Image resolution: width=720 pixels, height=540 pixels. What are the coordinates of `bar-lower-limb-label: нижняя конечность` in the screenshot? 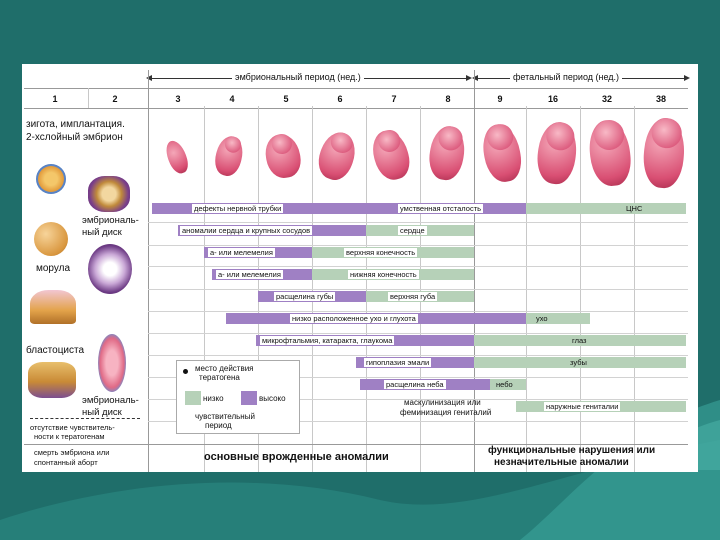 It's located at (383, 274).